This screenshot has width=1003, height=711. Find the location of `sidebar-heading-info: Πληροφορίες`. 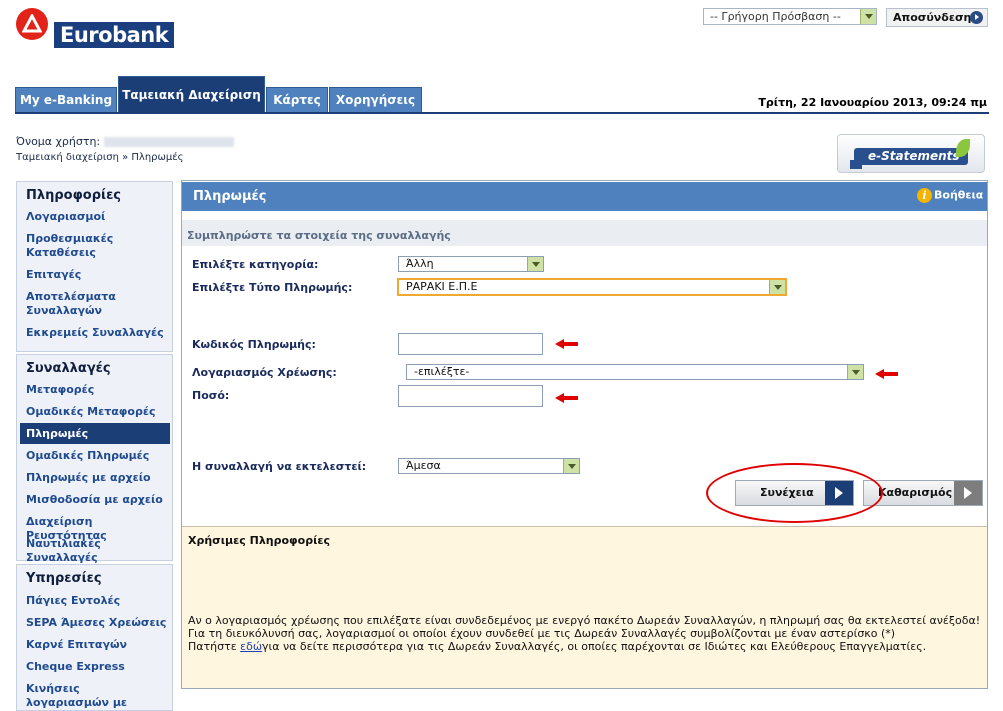

sidebar-heading-info: Πληροφορίες is located at coordinates (74, 195).